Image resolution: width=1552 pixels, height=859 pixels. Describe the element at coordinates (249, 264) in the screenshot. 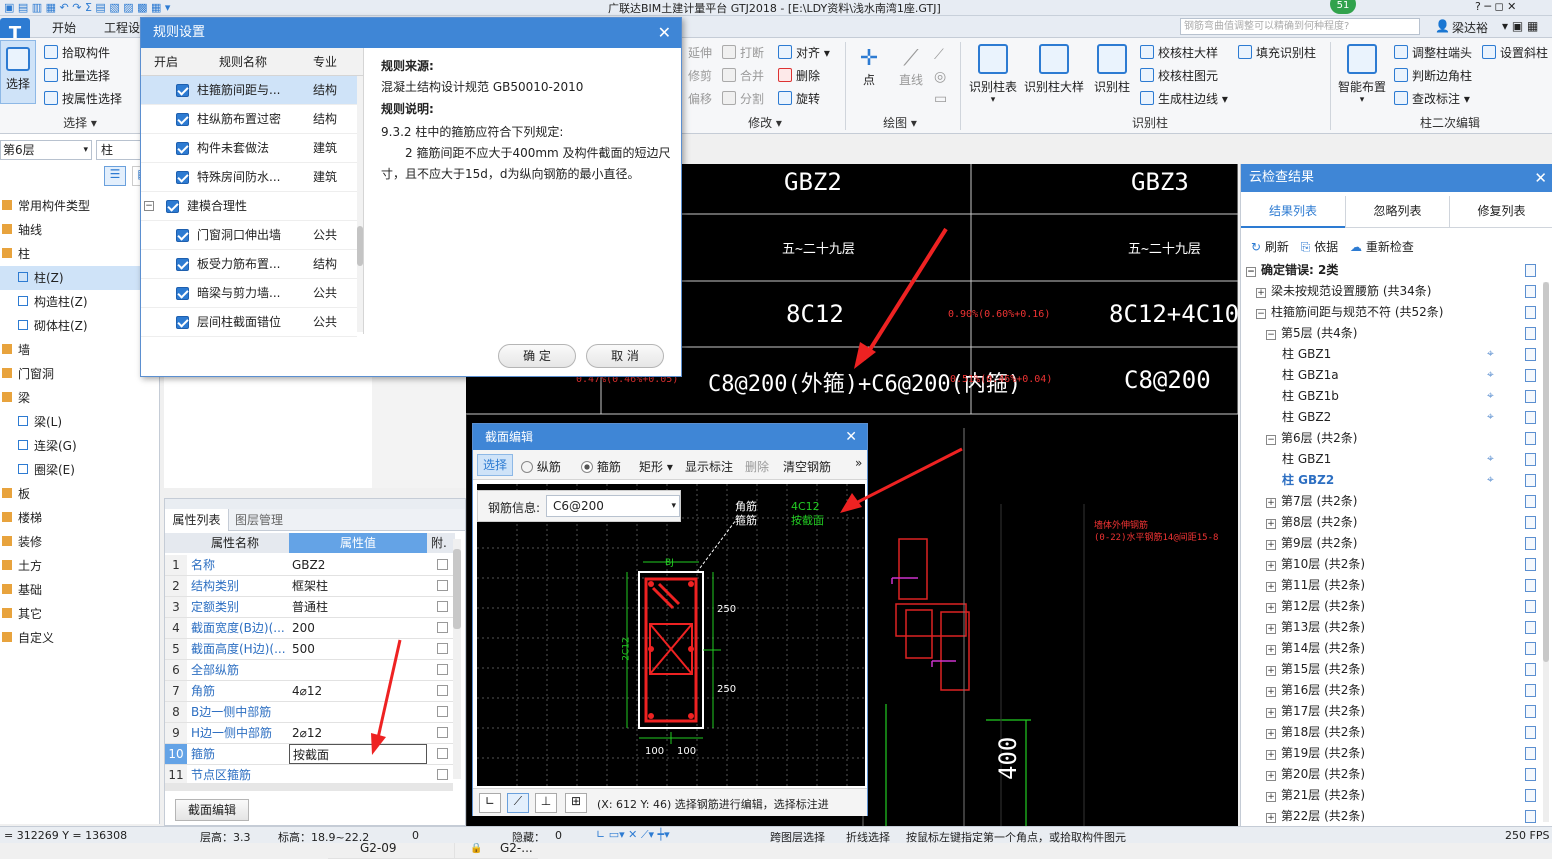

I see `rule-row: 板受力筋布置... 结构` at that location.